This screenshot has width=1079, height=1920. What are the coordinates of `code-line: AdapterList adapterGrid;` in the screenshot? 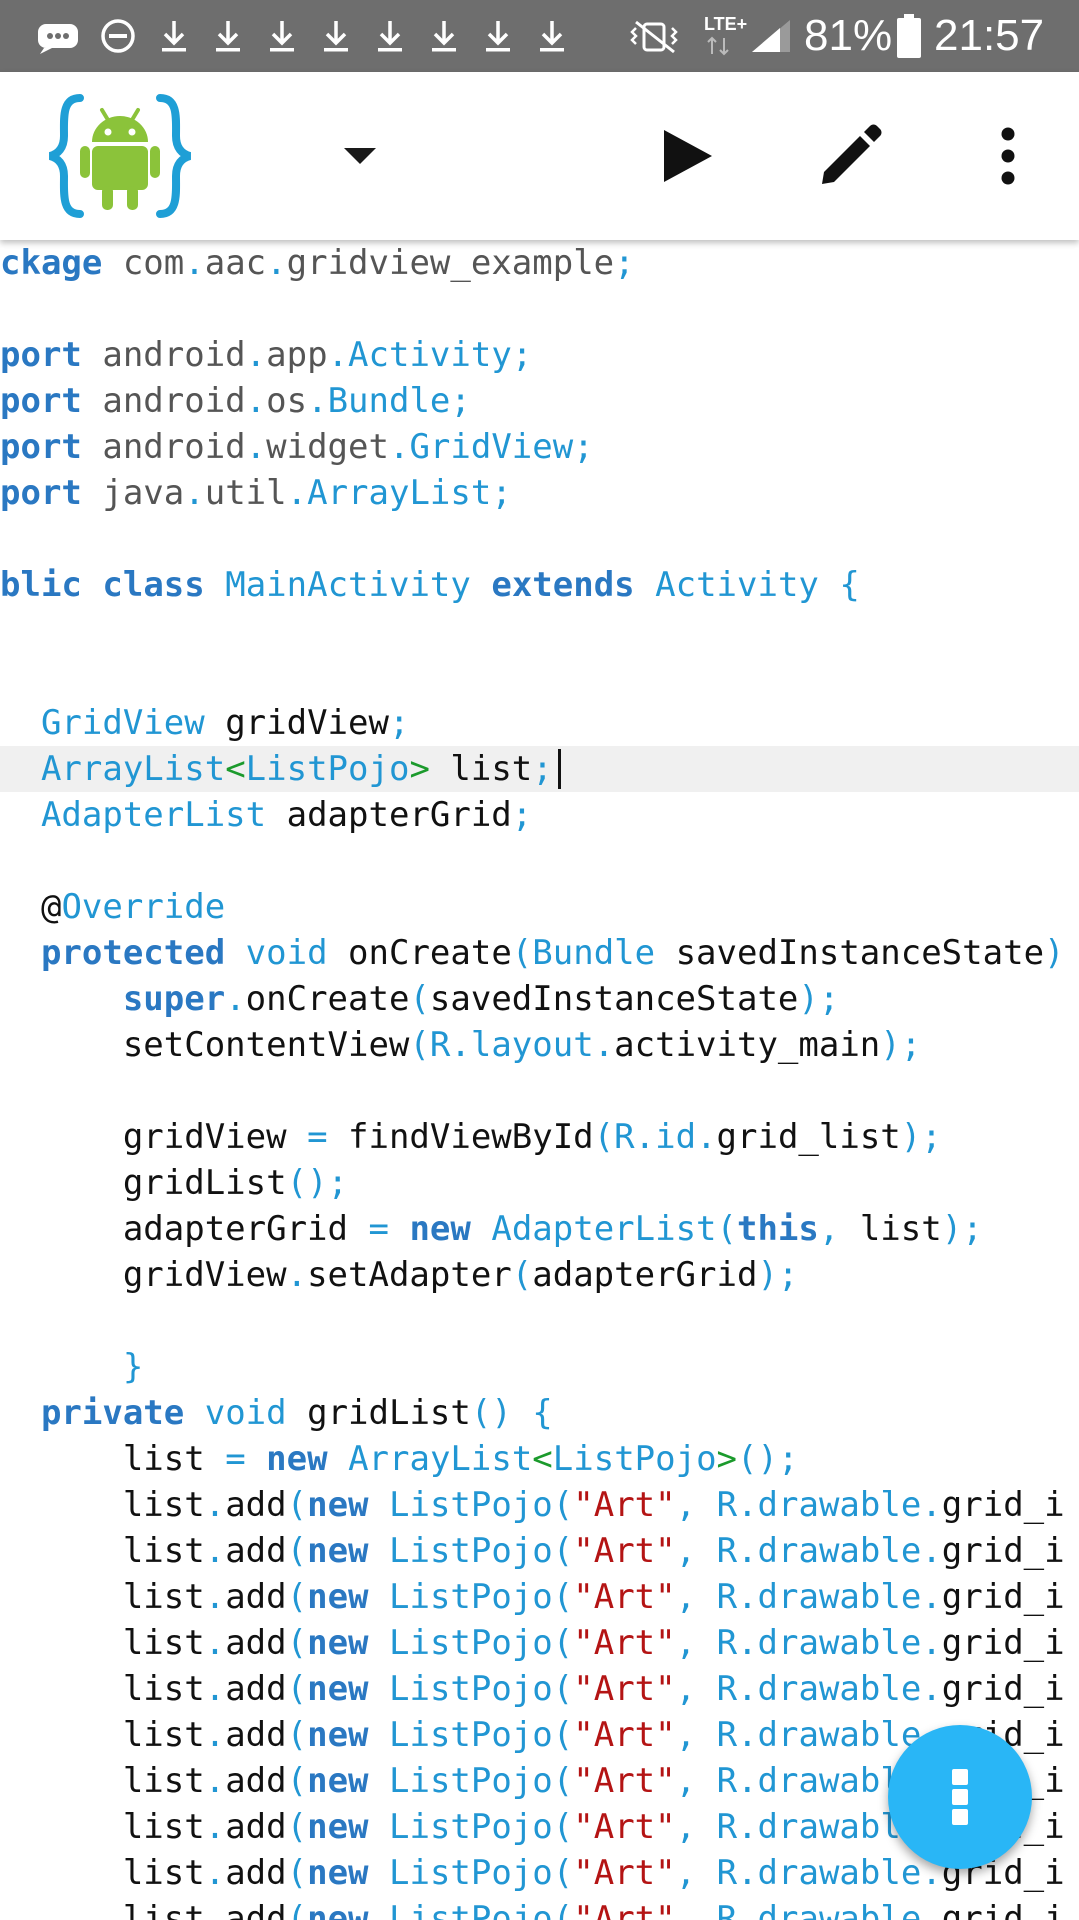 It's located at (266, 815).